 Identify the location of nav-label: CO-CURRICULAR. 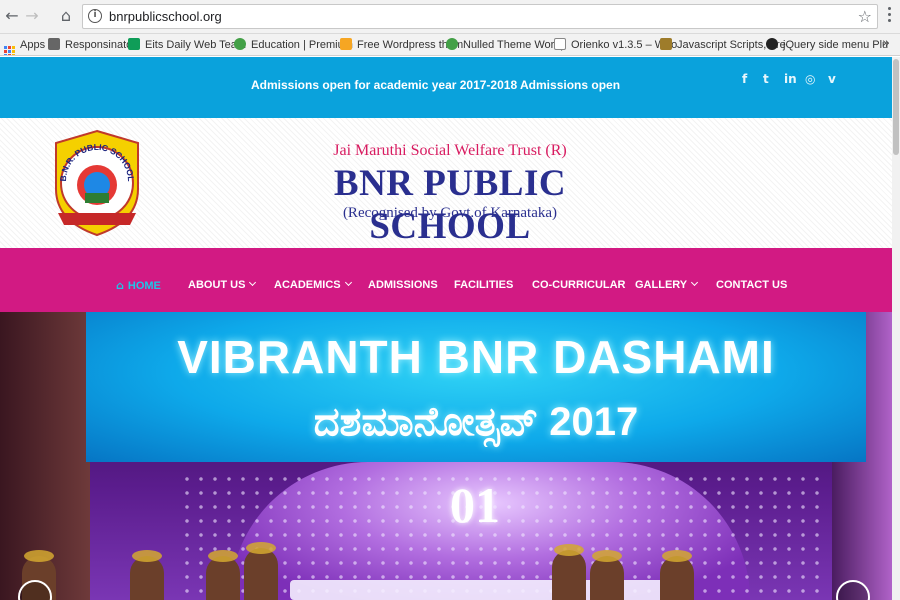
(579, 285).